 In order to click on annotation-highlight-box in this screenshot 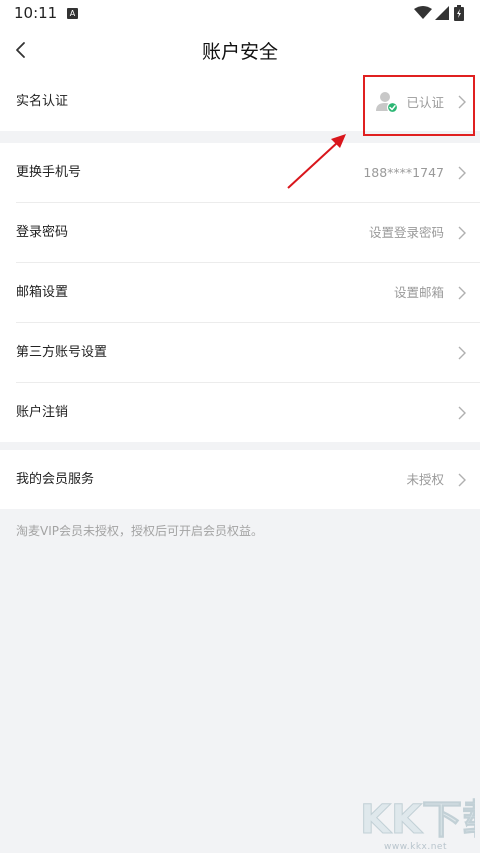, I will do `click(419, 105)`.